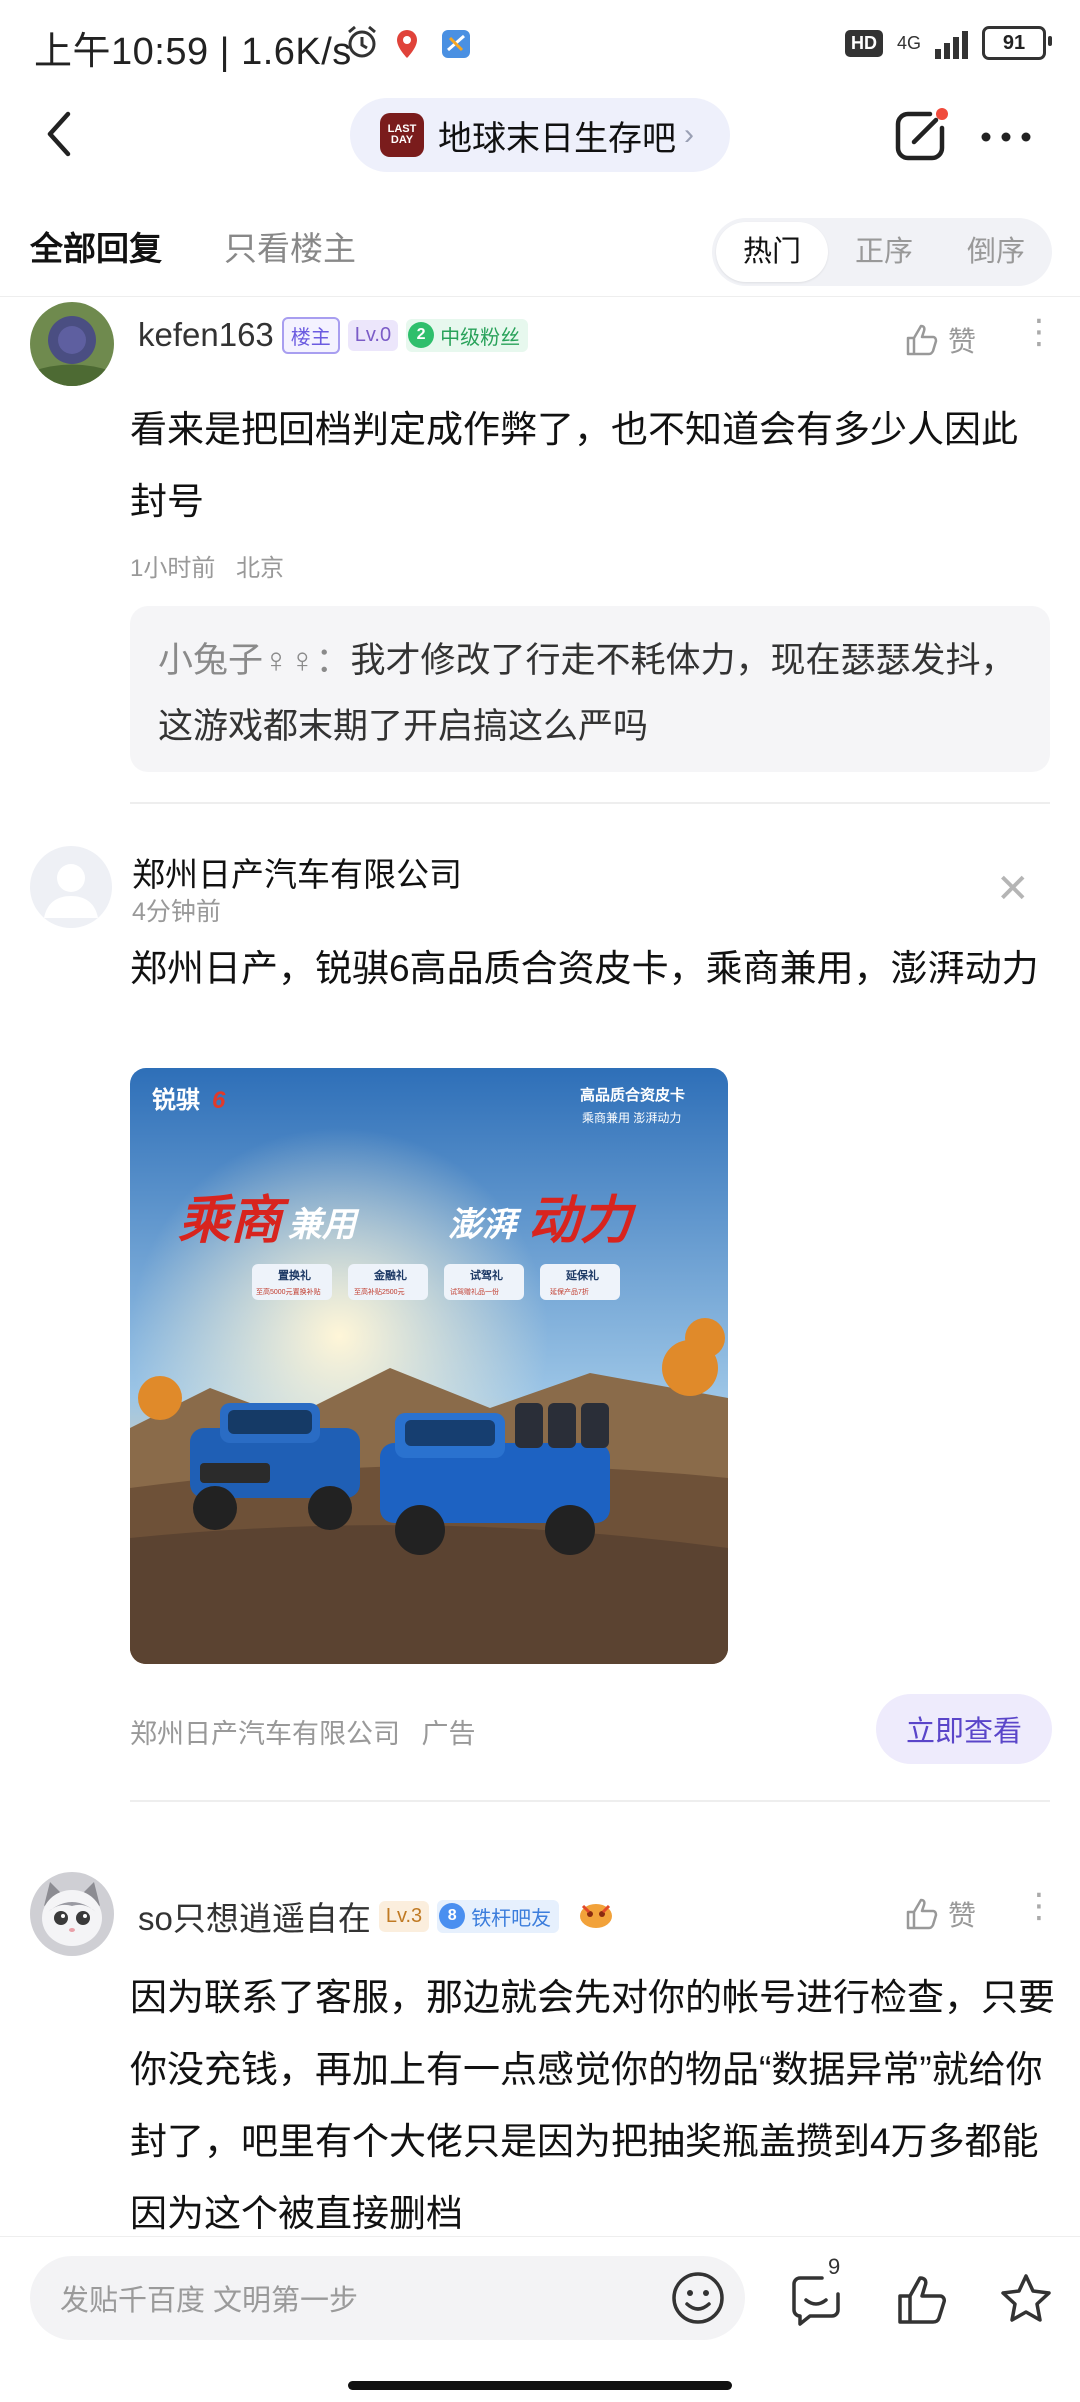 The image size is (1080, 2402). What do you see at coordinates (265, 1734) in the screenshot?
I see `advertiser-name: 郑州日产汽车有限公司` at bounding box center [265, 1734].